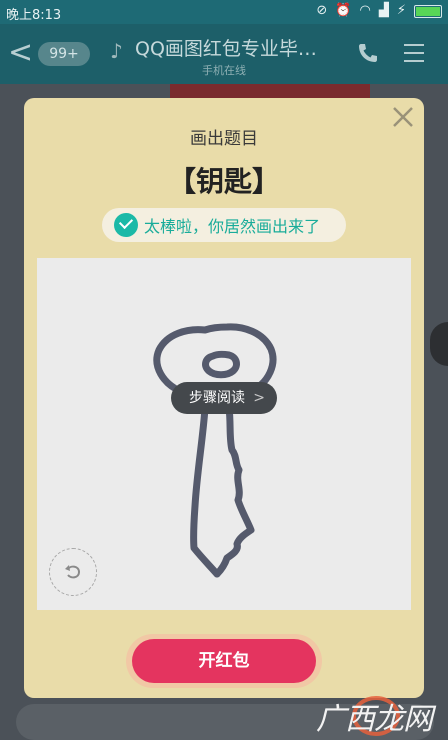 The height and width of the screenshot is (740, 448). I want to click on read-steps-button: 步骤阅读 >, so click(224, 398).